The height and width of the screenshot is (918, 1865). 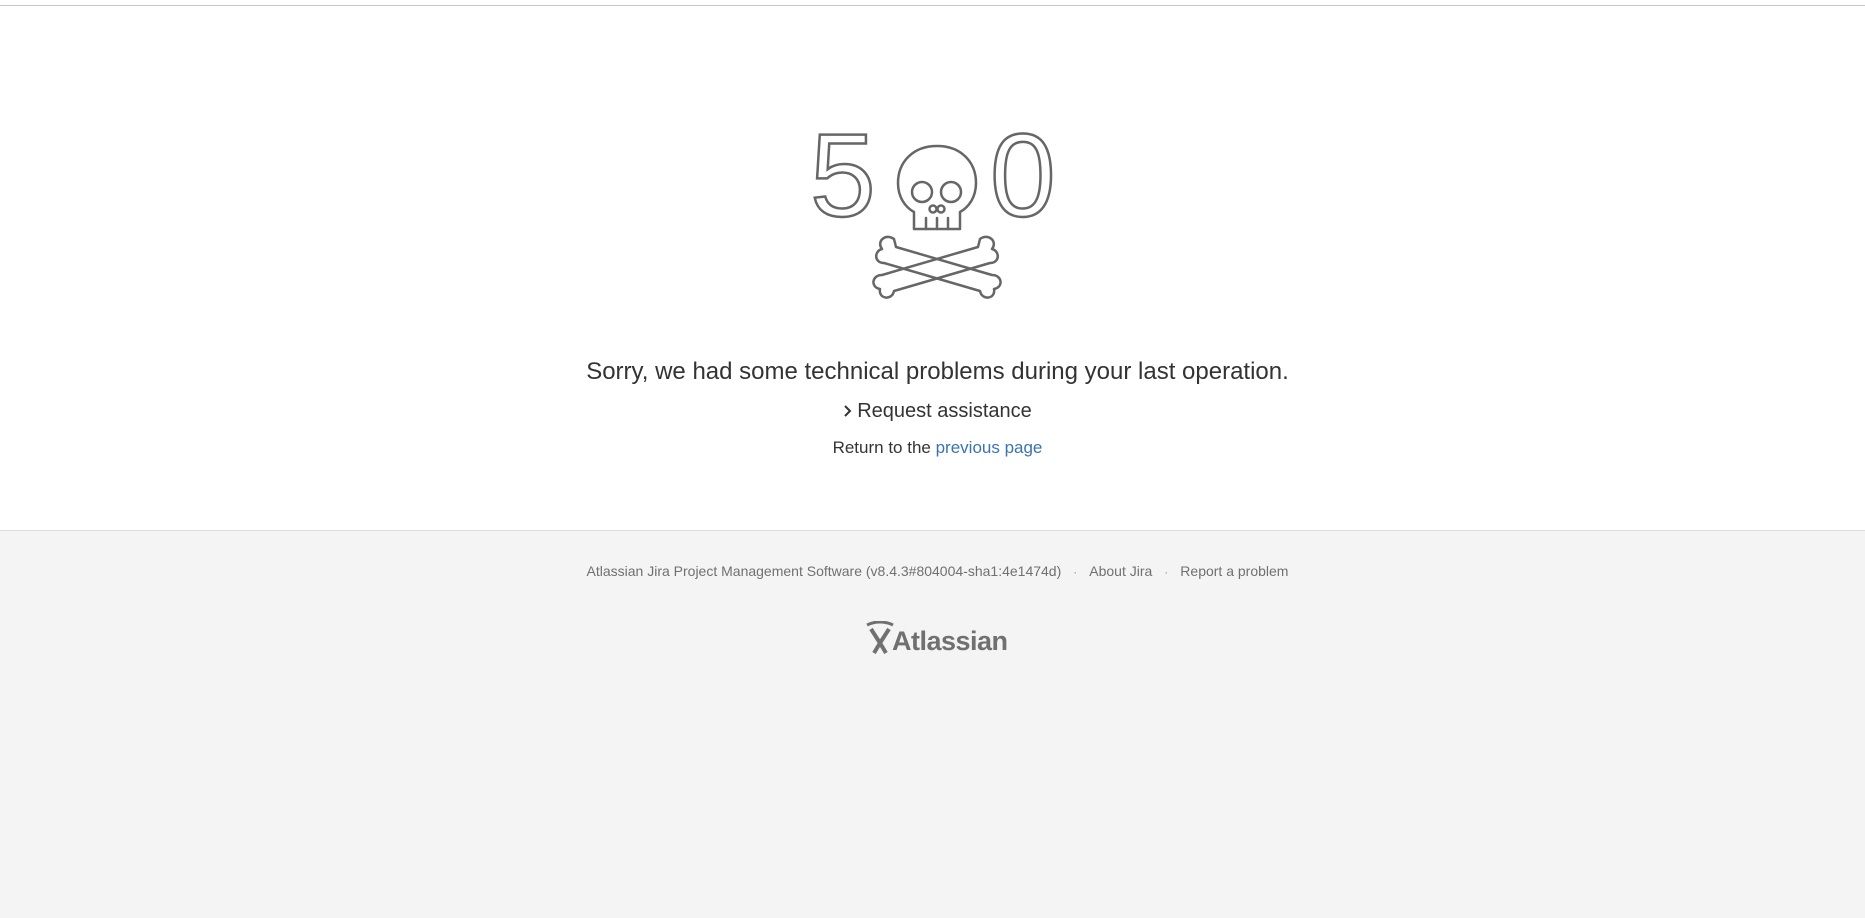 I want to click on request-assistance-label: Request assistance, so click(x=944, y=411).